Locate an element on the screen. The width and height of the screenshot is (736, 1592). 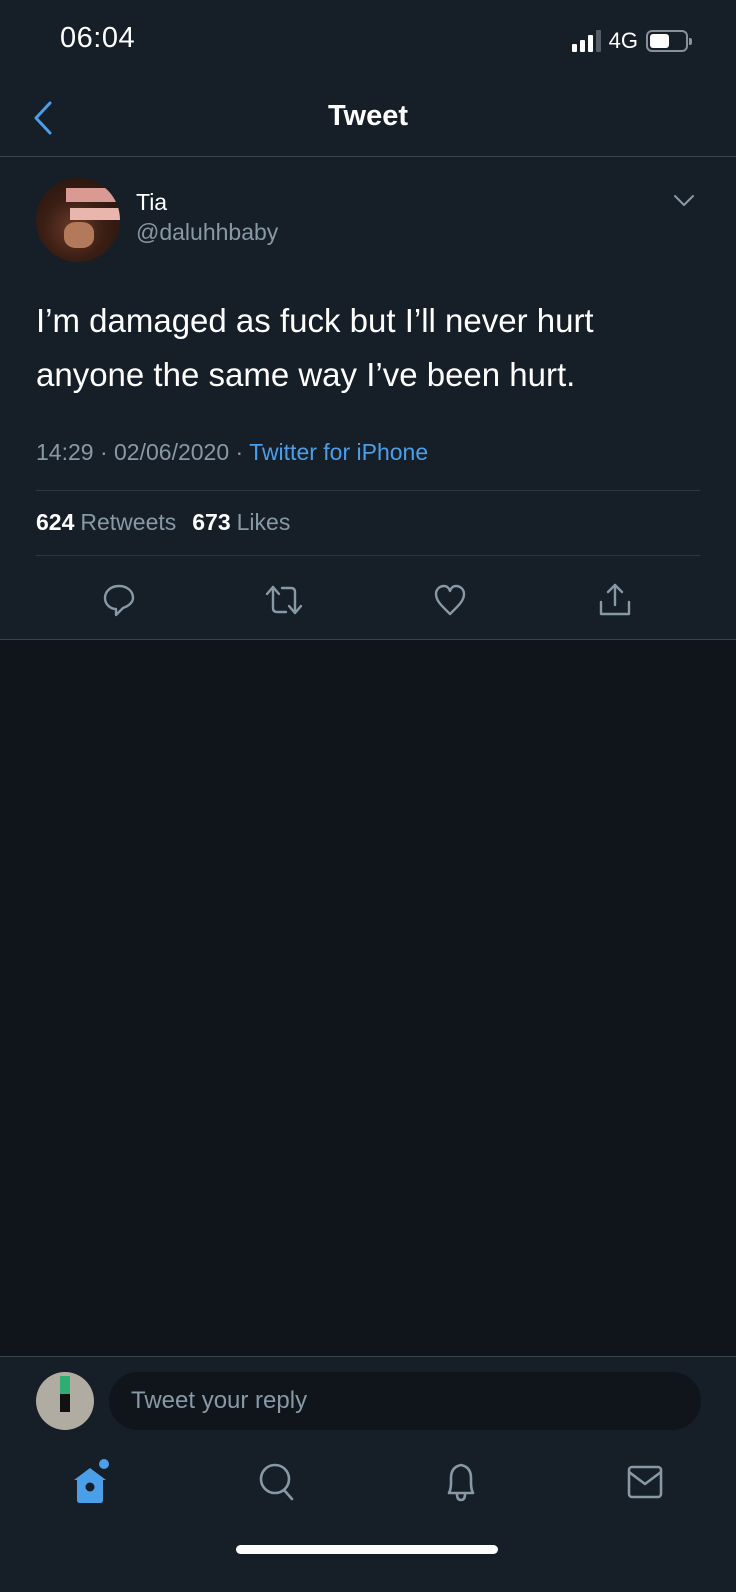
likes-stat: 673 Likes is located at coordinates (241, 522).